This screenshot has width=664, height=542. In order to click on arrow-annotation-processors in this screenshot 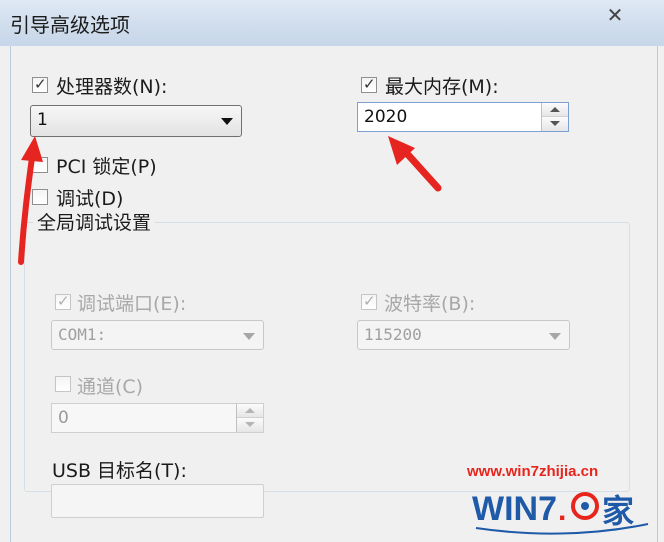, I will do `click(30, 200)`.